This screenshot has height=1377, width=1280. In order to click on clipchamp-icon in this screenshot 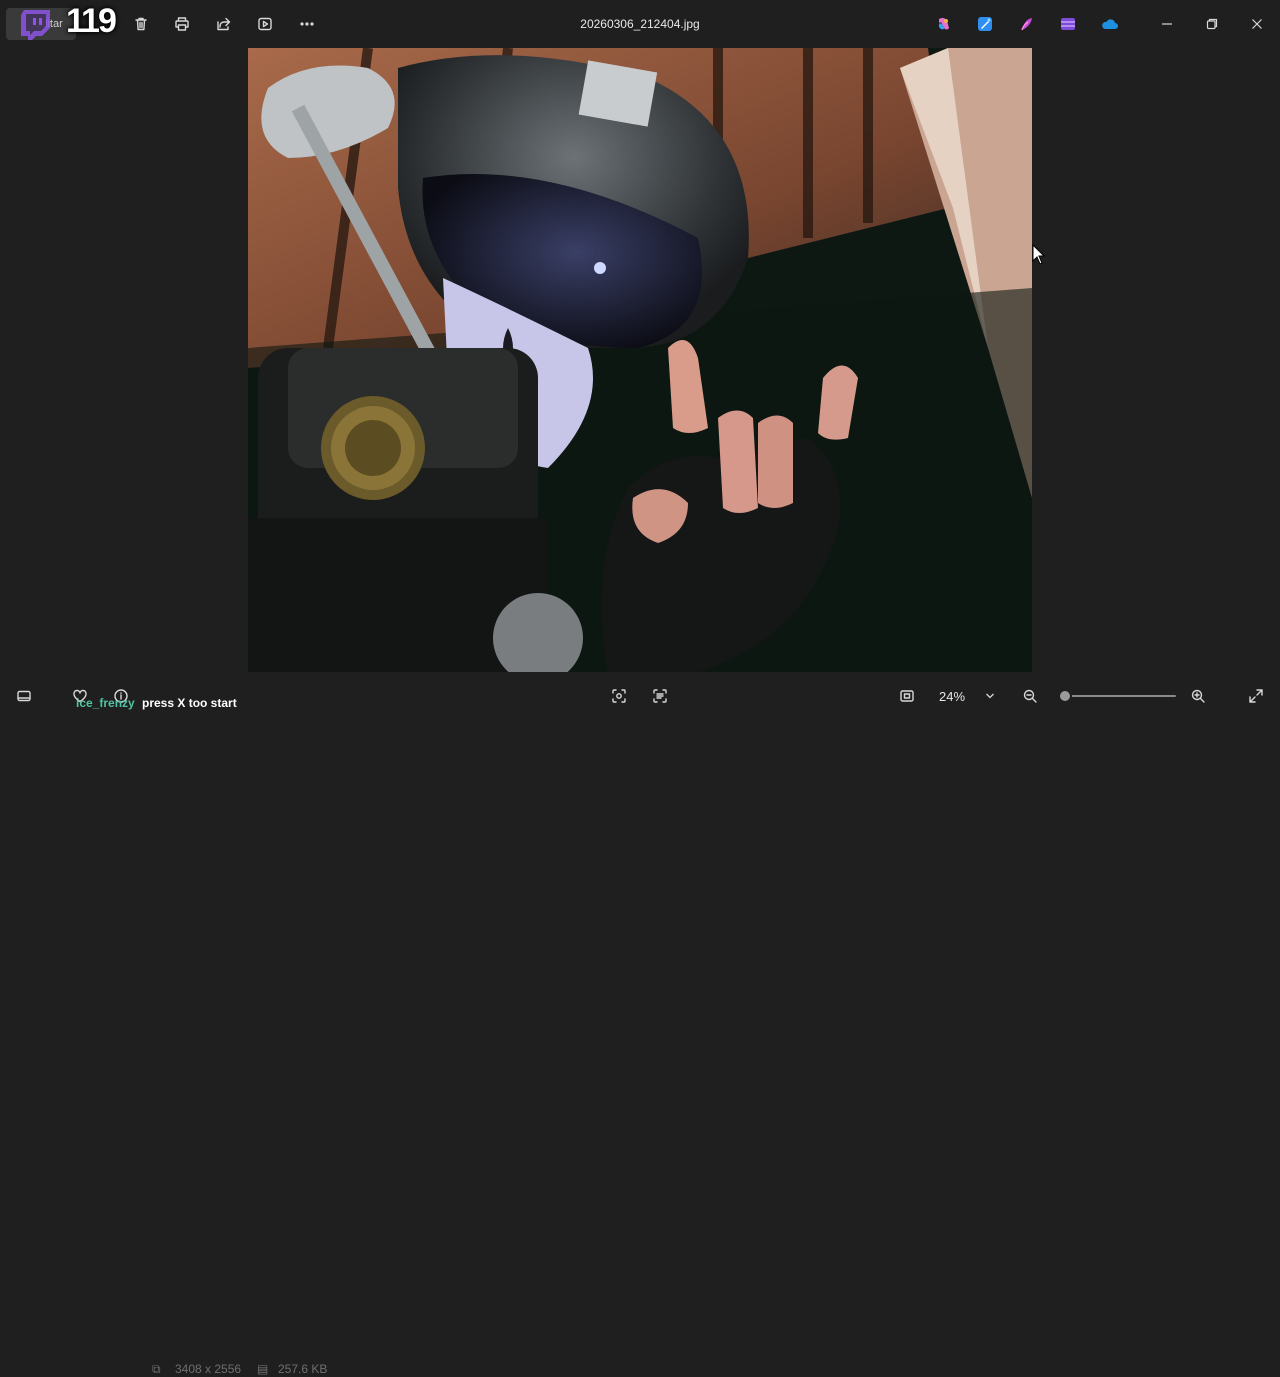, I will do `click(1068, 24)`.